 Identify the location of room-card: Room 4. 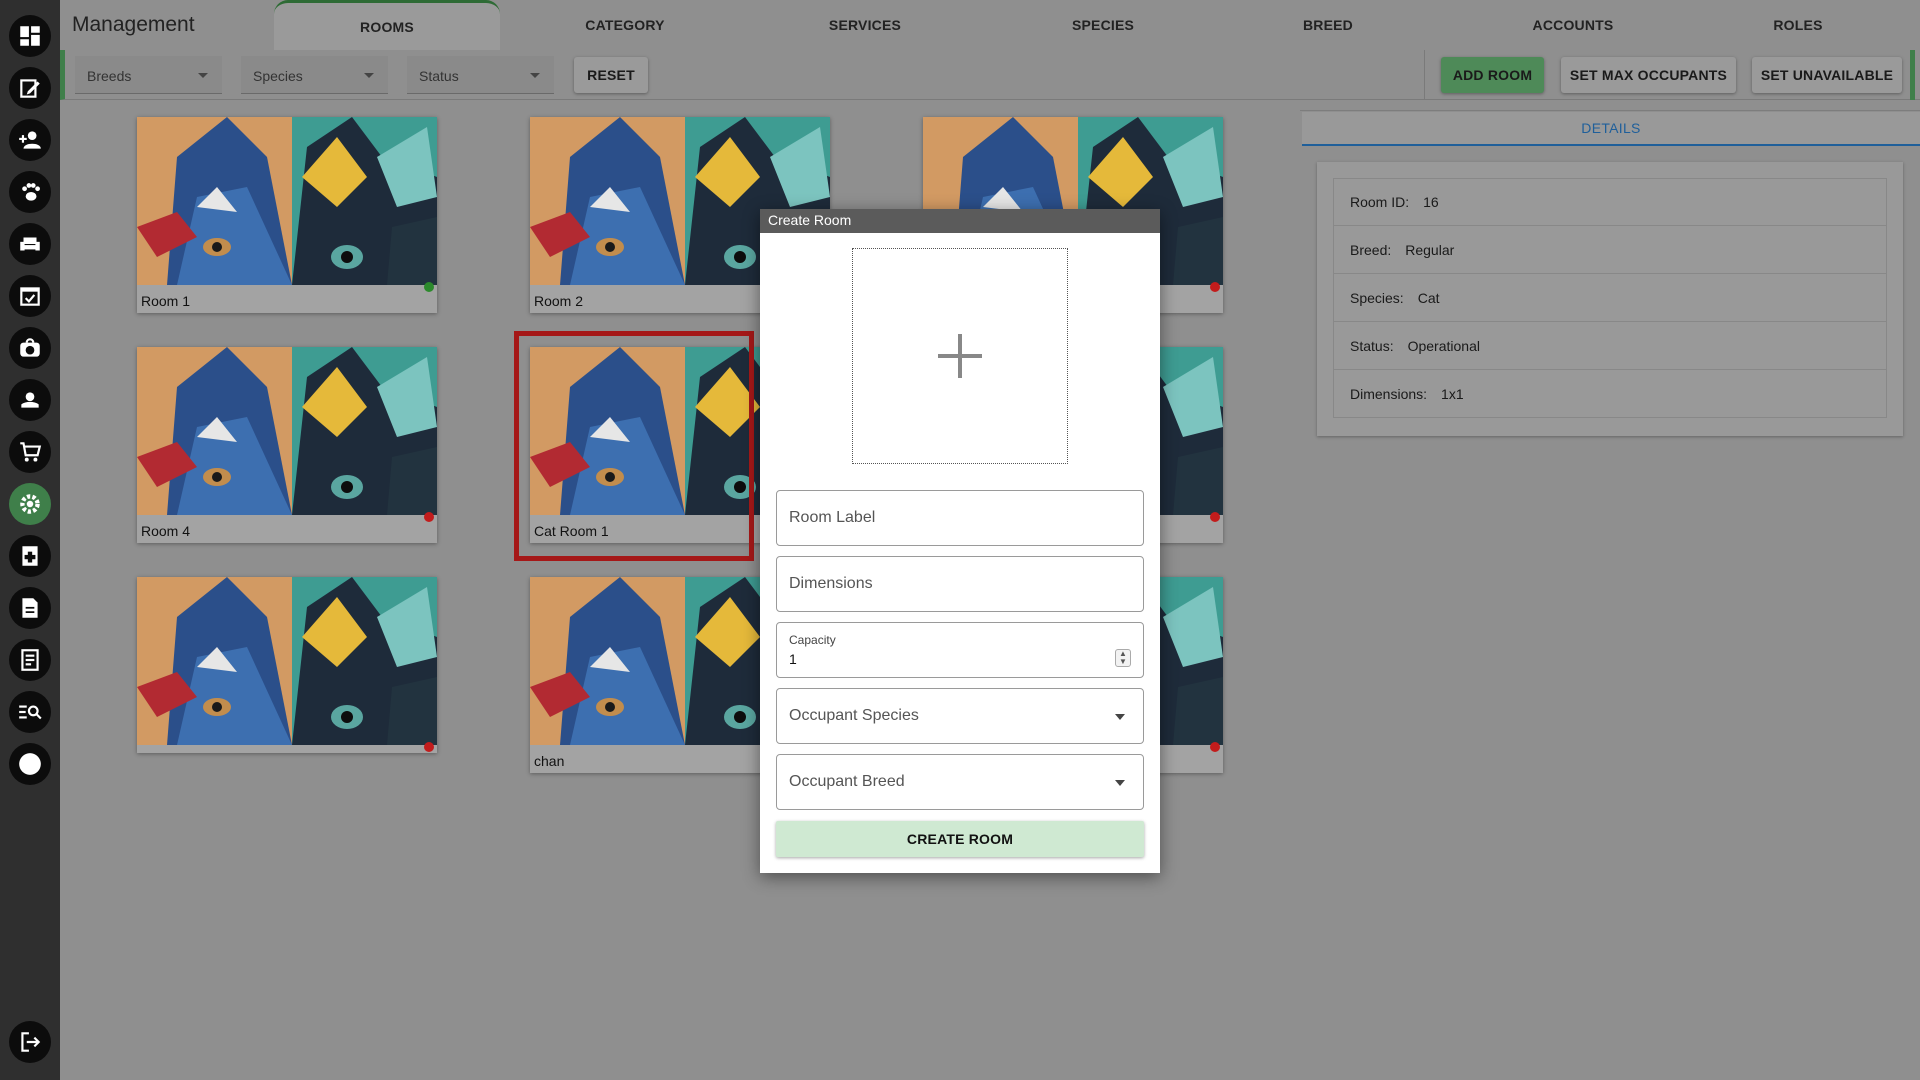
(287, 445).